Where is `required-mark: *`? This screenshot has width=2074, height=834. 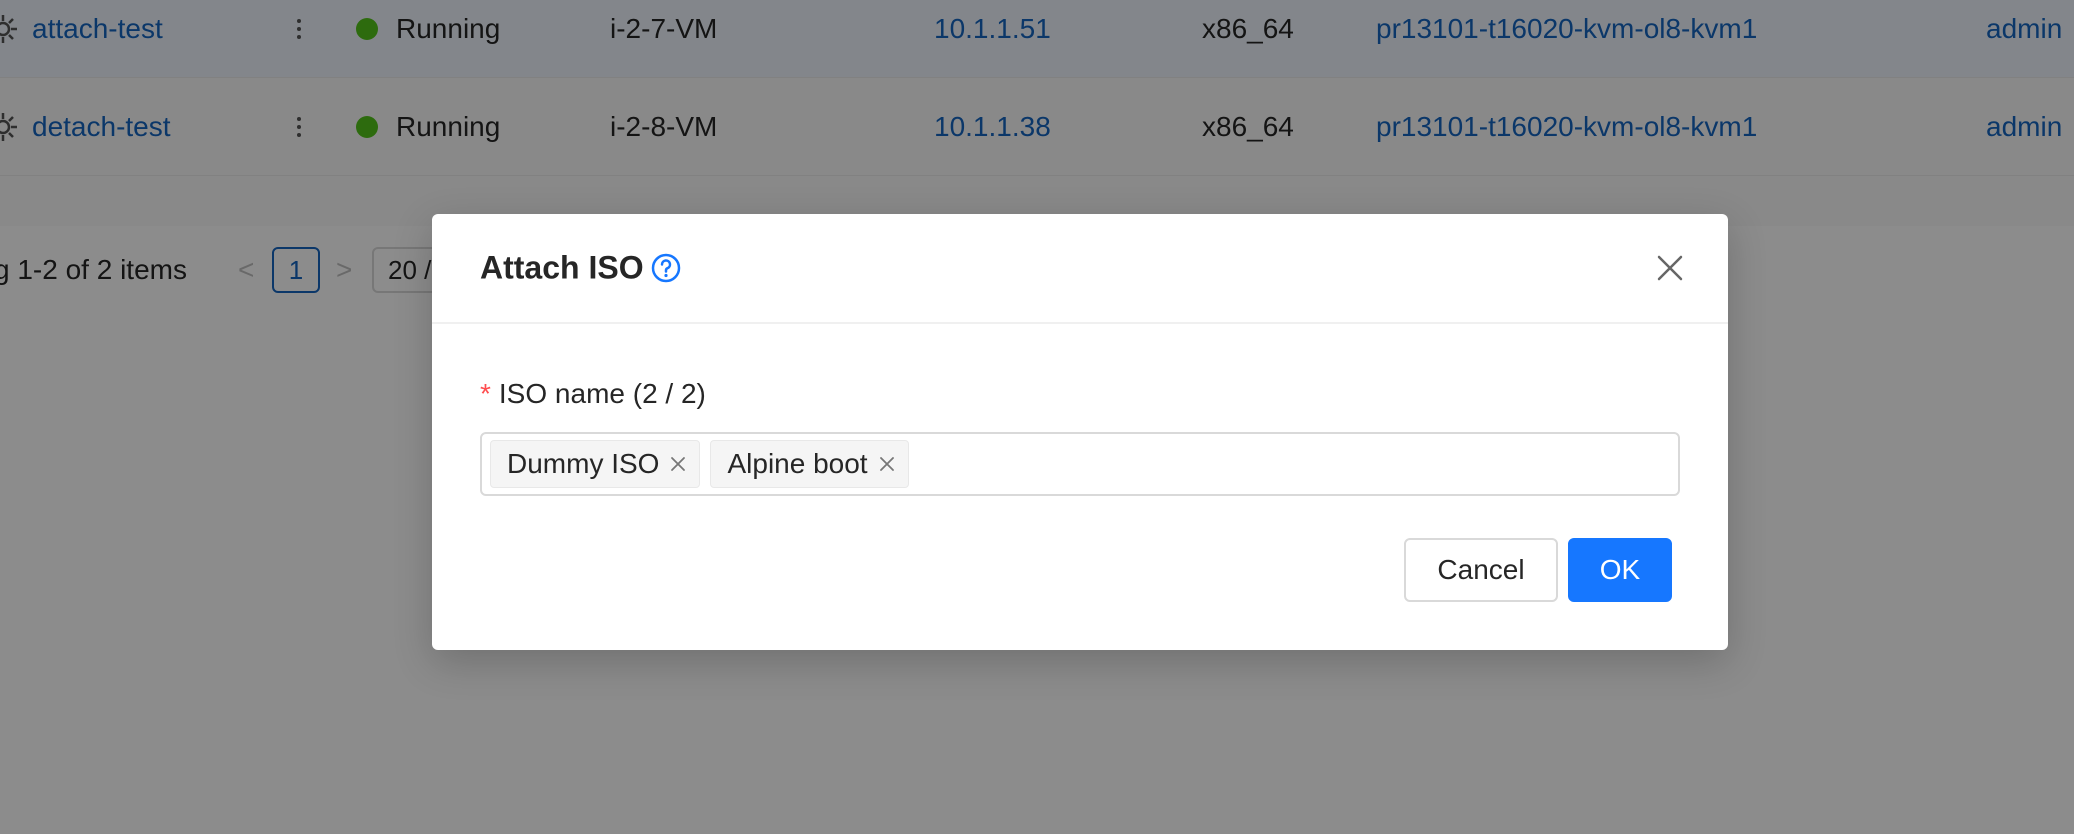 required-mark: * is located at coordinates (485, 393).